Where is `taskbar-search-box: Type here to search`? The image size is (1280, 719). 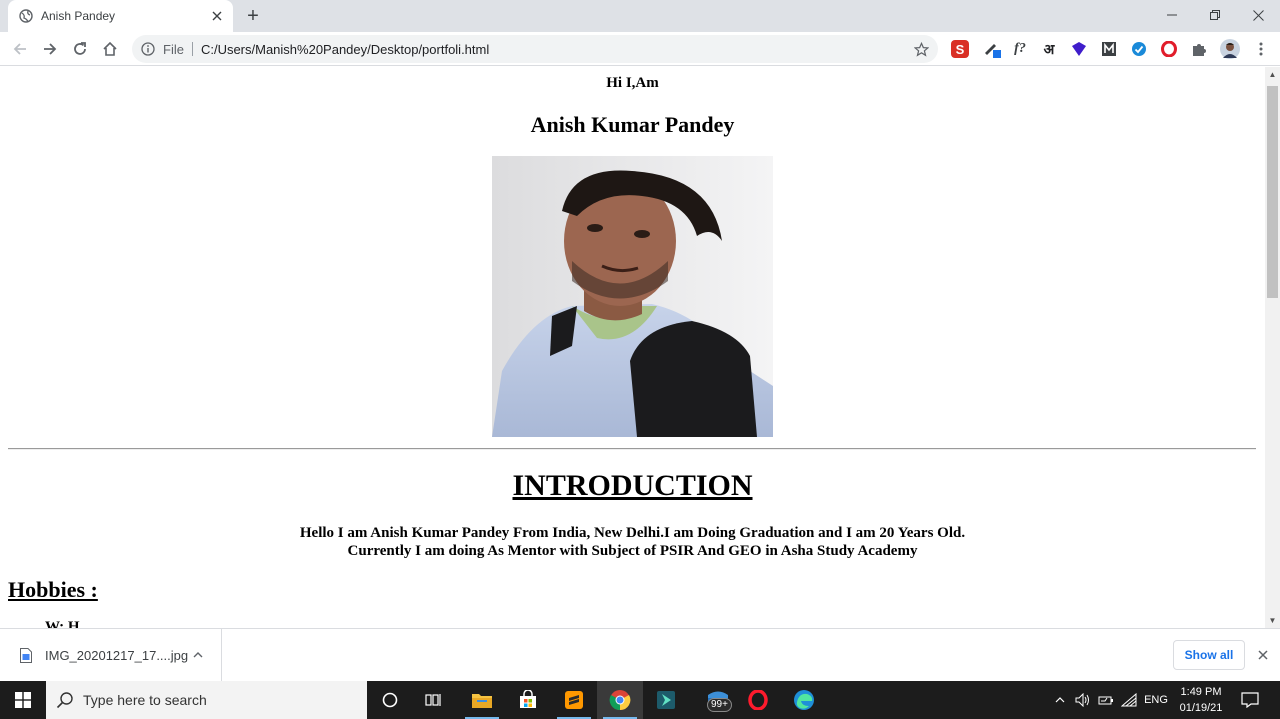
taskbar-search-box: Type here to search is located at coordinates (206, 700).